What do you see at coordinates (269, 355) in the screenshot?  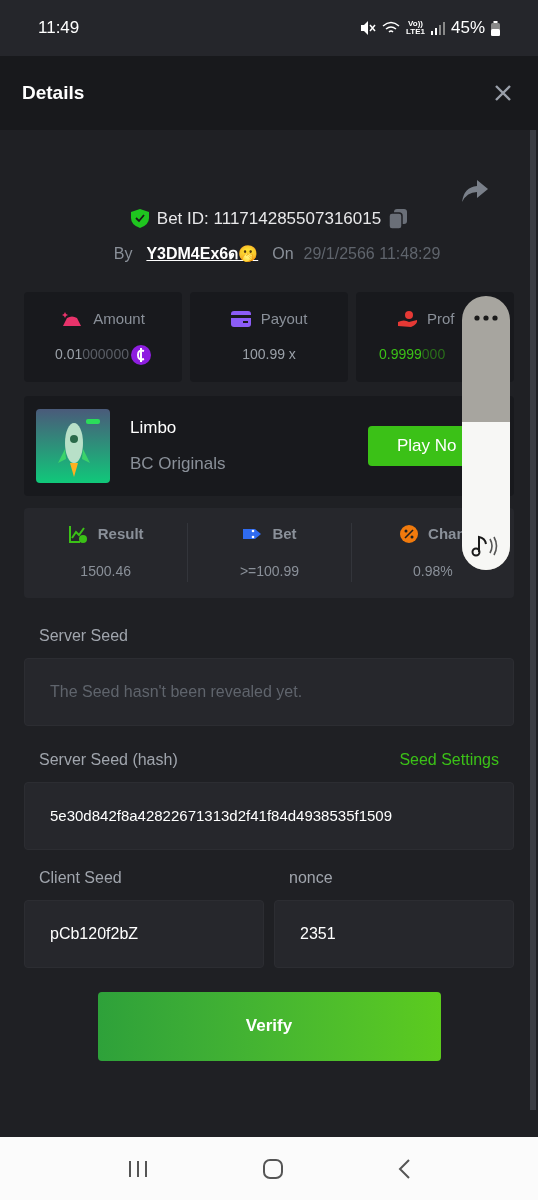 I see `stat-value: 100.99 x` at bounding box center [269, 355].